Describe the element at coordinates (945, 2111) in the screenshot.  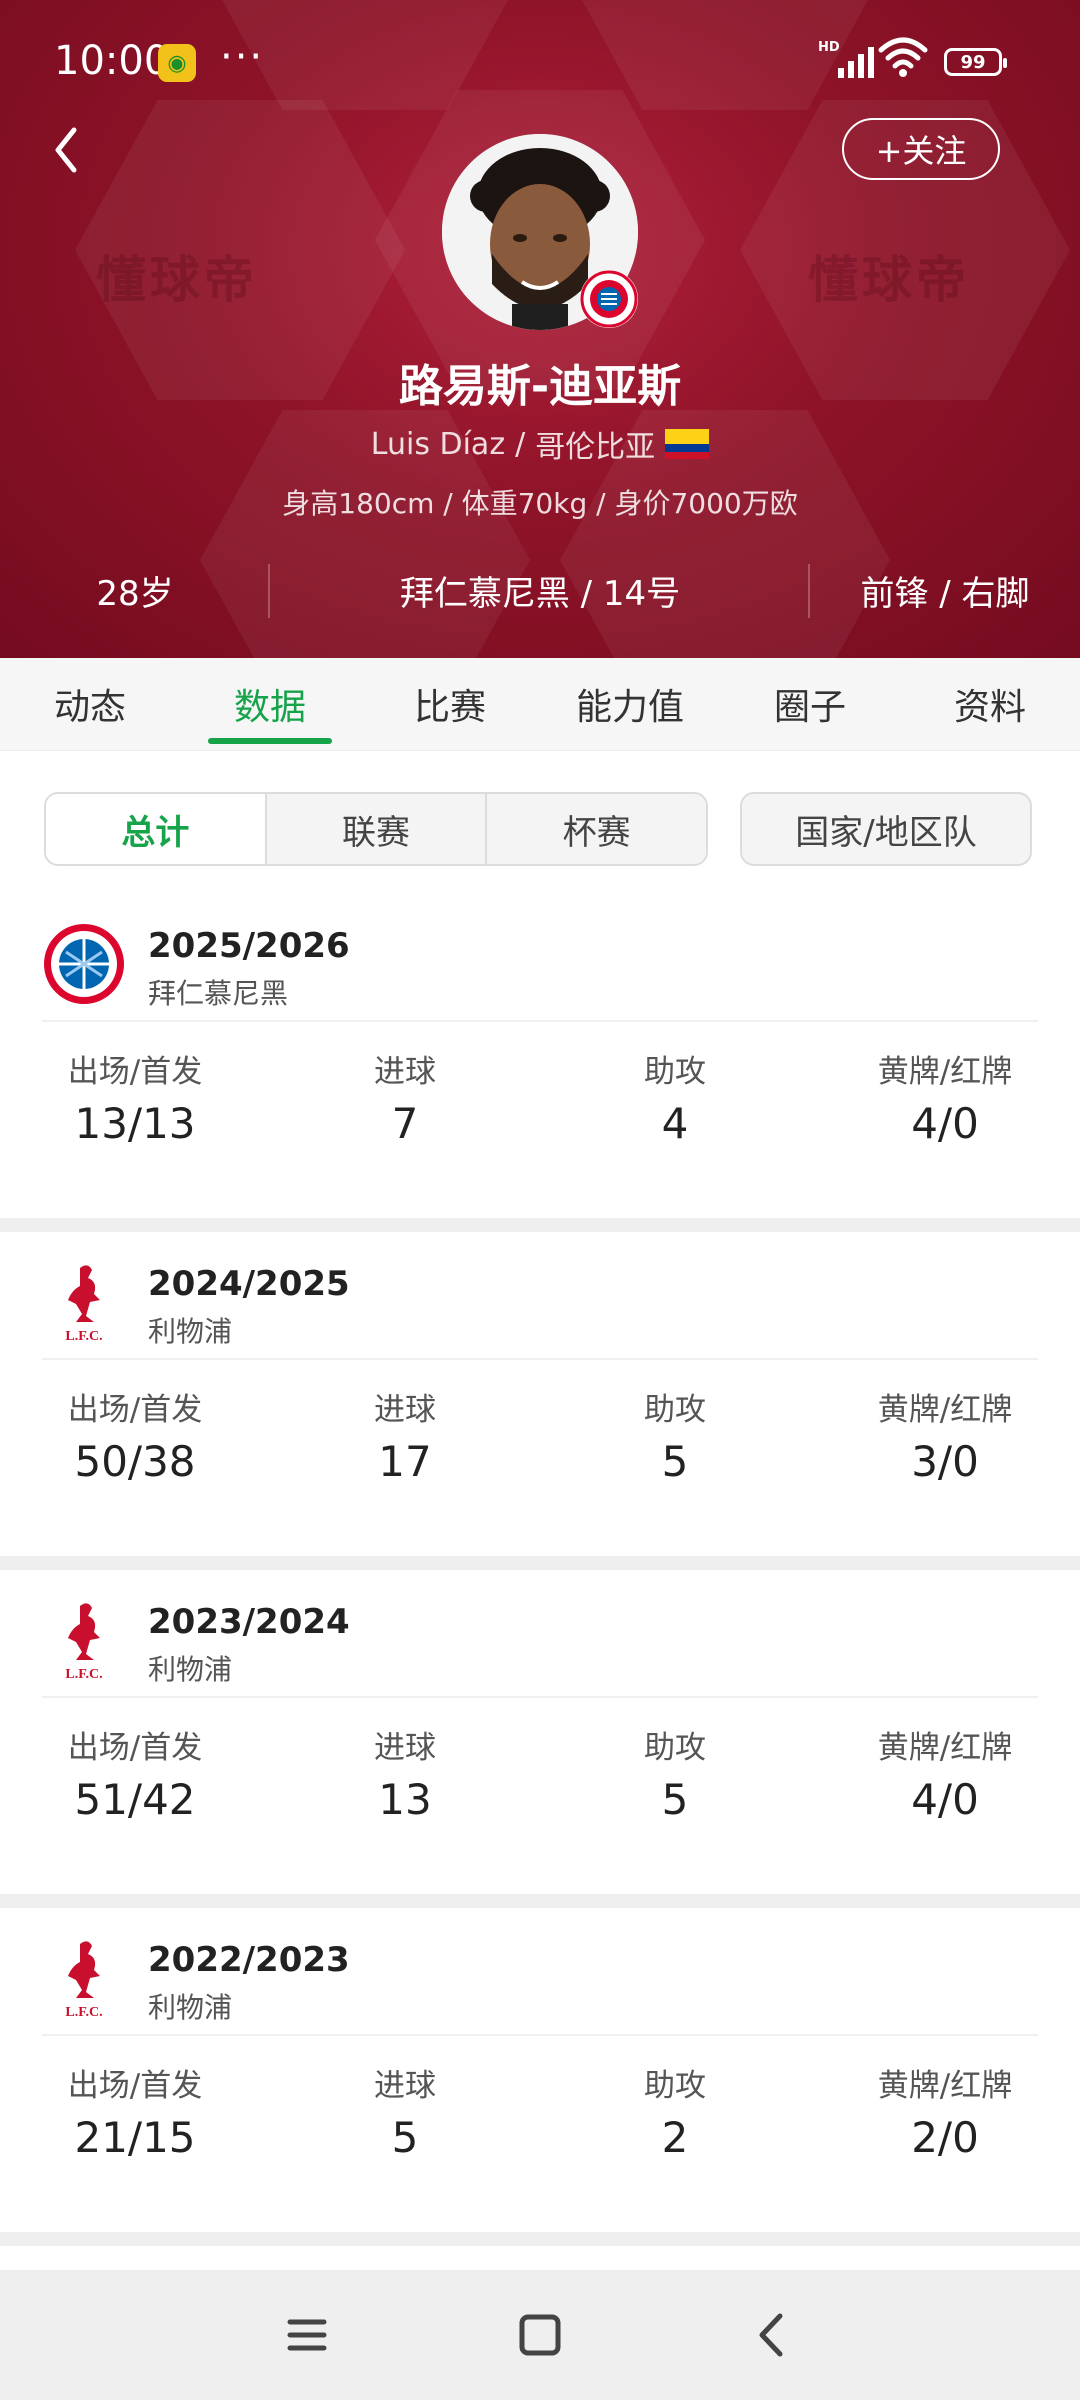
I see `stat-cards: 黄牌/红牌 2/0` at that location.